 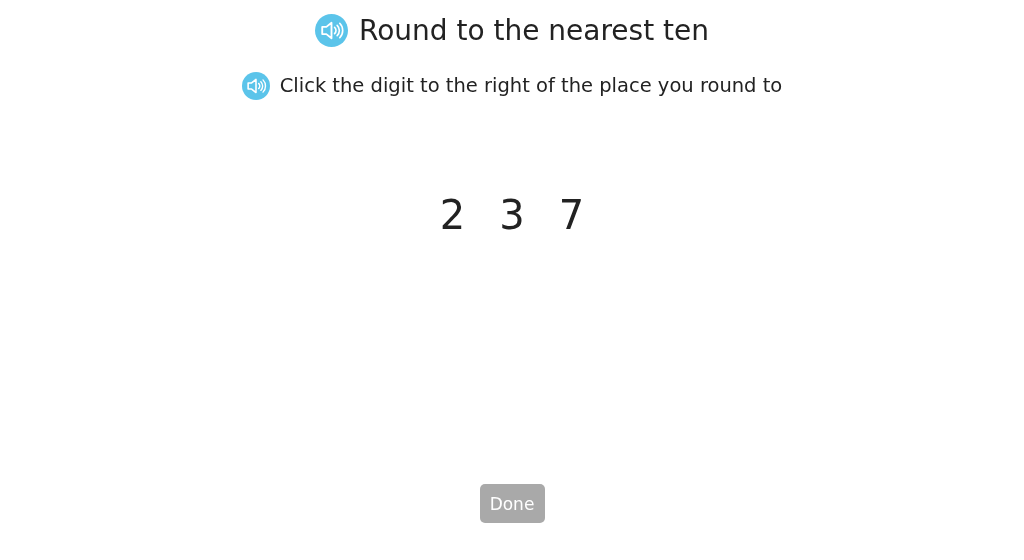 What do you see at coordinates (571, 214) in the screenshot?
I see `digit-button: 7` at bounding box center [571, 214].